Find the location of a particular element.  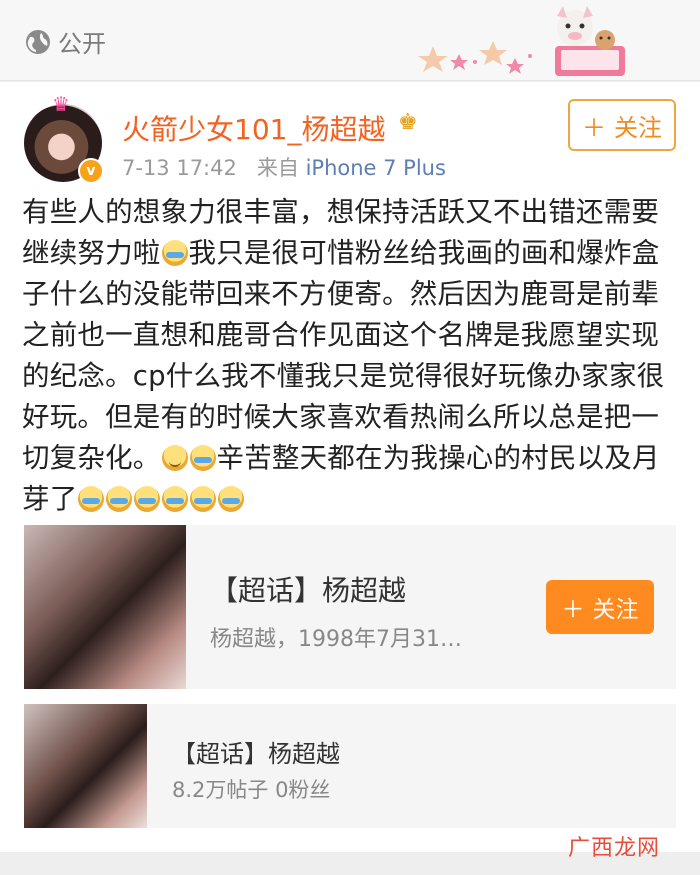

vip-crown-icon: ♚ is located at coordinates (408, 122).